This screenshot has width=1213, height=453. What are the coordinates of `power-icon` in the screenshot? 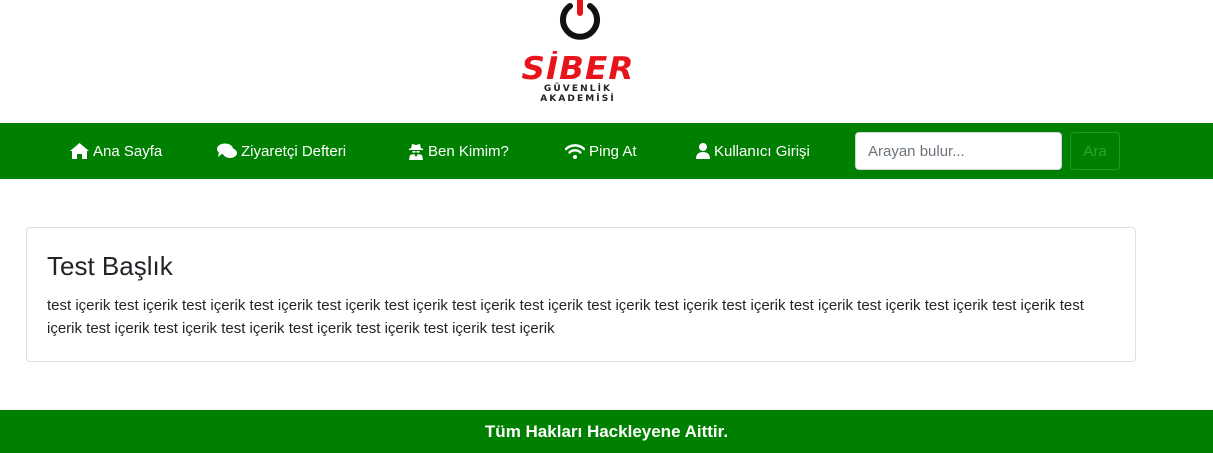 It's located at (580, 20).